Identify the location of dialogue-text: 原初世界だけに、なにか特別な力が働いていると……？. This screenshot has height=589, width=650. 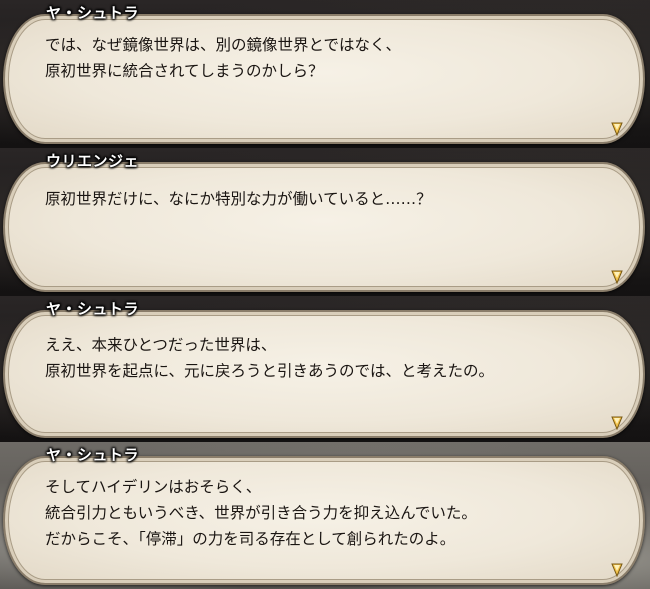
(238, 199).